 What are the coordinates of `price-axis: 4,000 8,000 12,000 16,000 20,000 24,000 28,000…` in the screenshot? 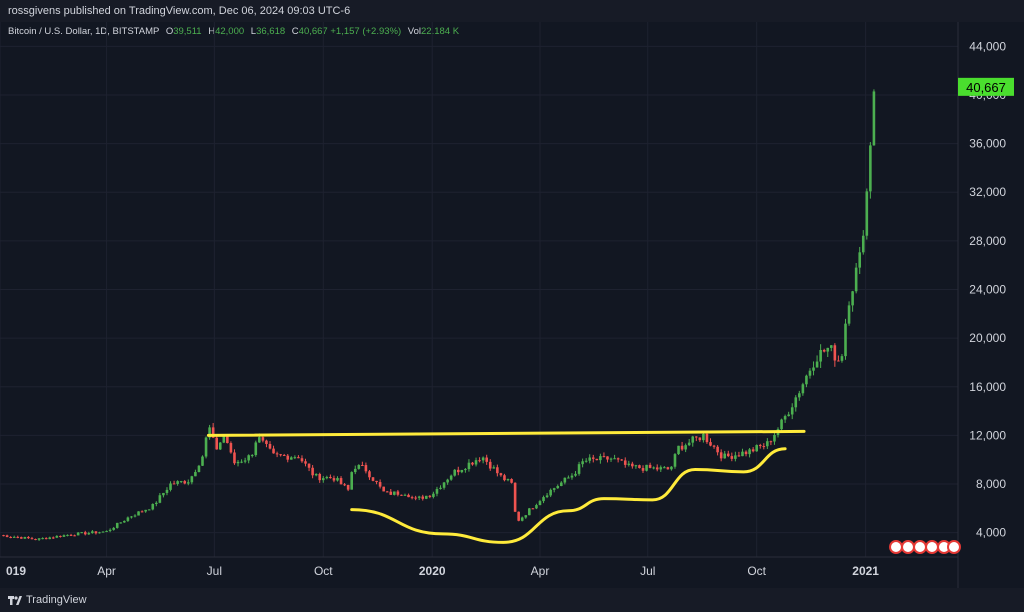 It's located at (987, 289).